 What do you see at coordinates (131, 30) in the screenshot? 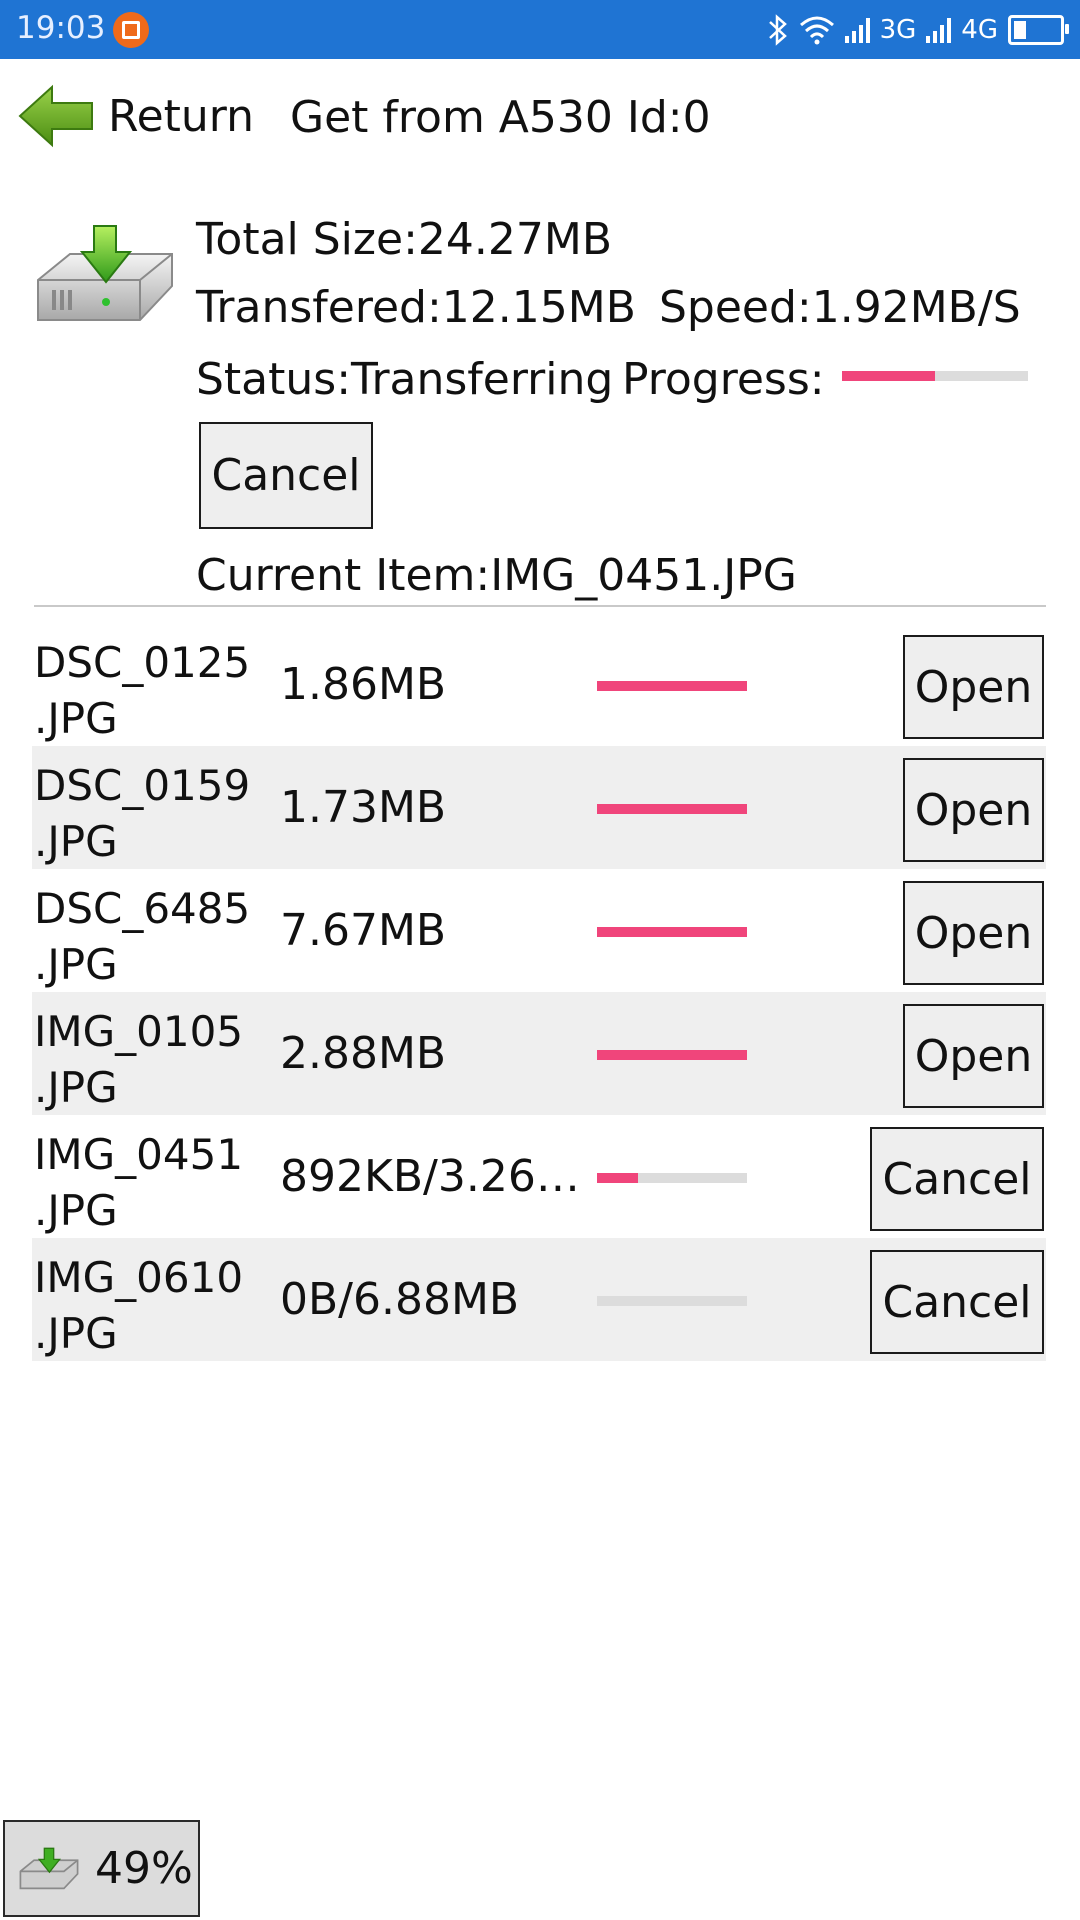
I see `screen-record-notification-icon` at bounding box center [131, 30].